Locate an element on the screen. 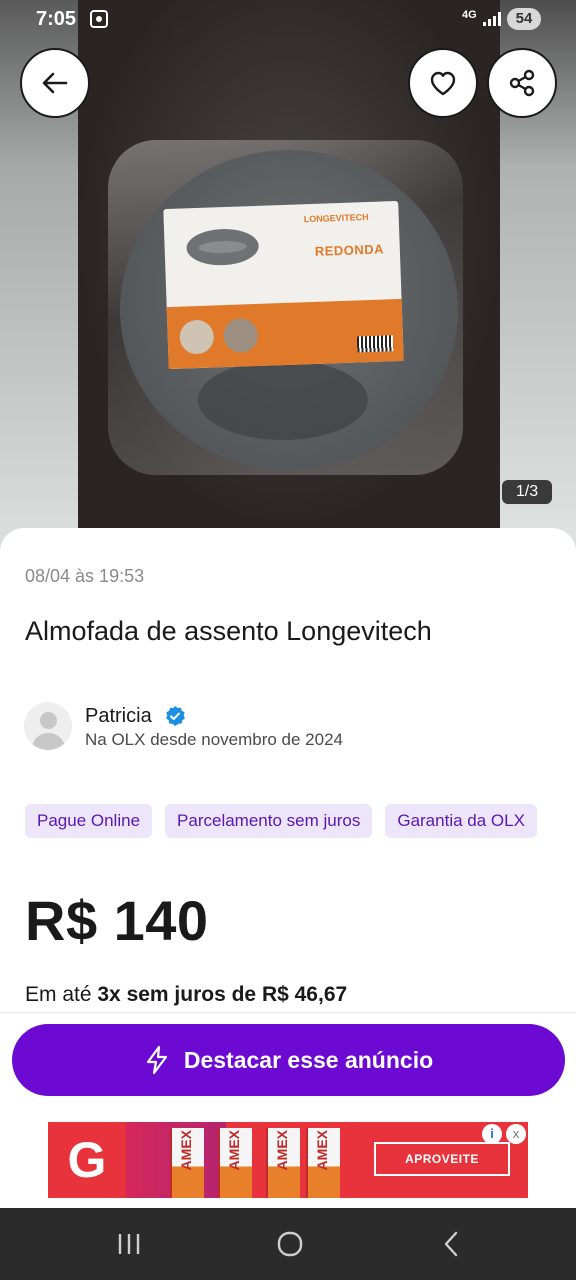  share-icon is located at coordinates (522, 83).